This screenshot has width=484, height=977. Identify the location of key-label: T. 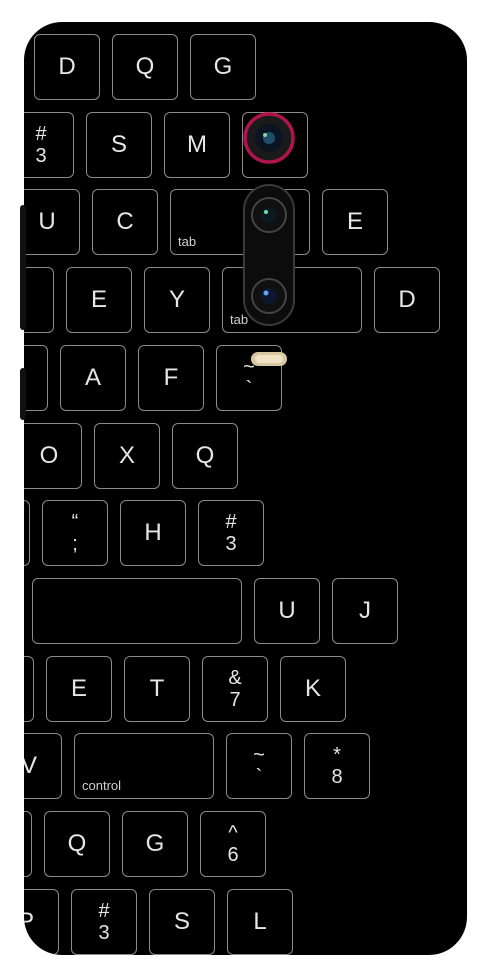
(157, 688).